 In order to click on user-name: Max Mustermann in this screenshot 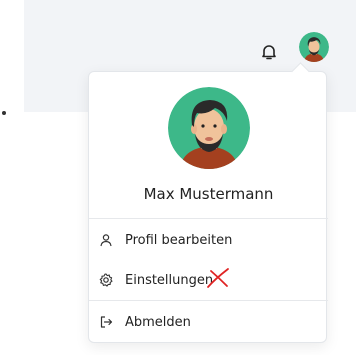, I will do `click(208, 194)`.